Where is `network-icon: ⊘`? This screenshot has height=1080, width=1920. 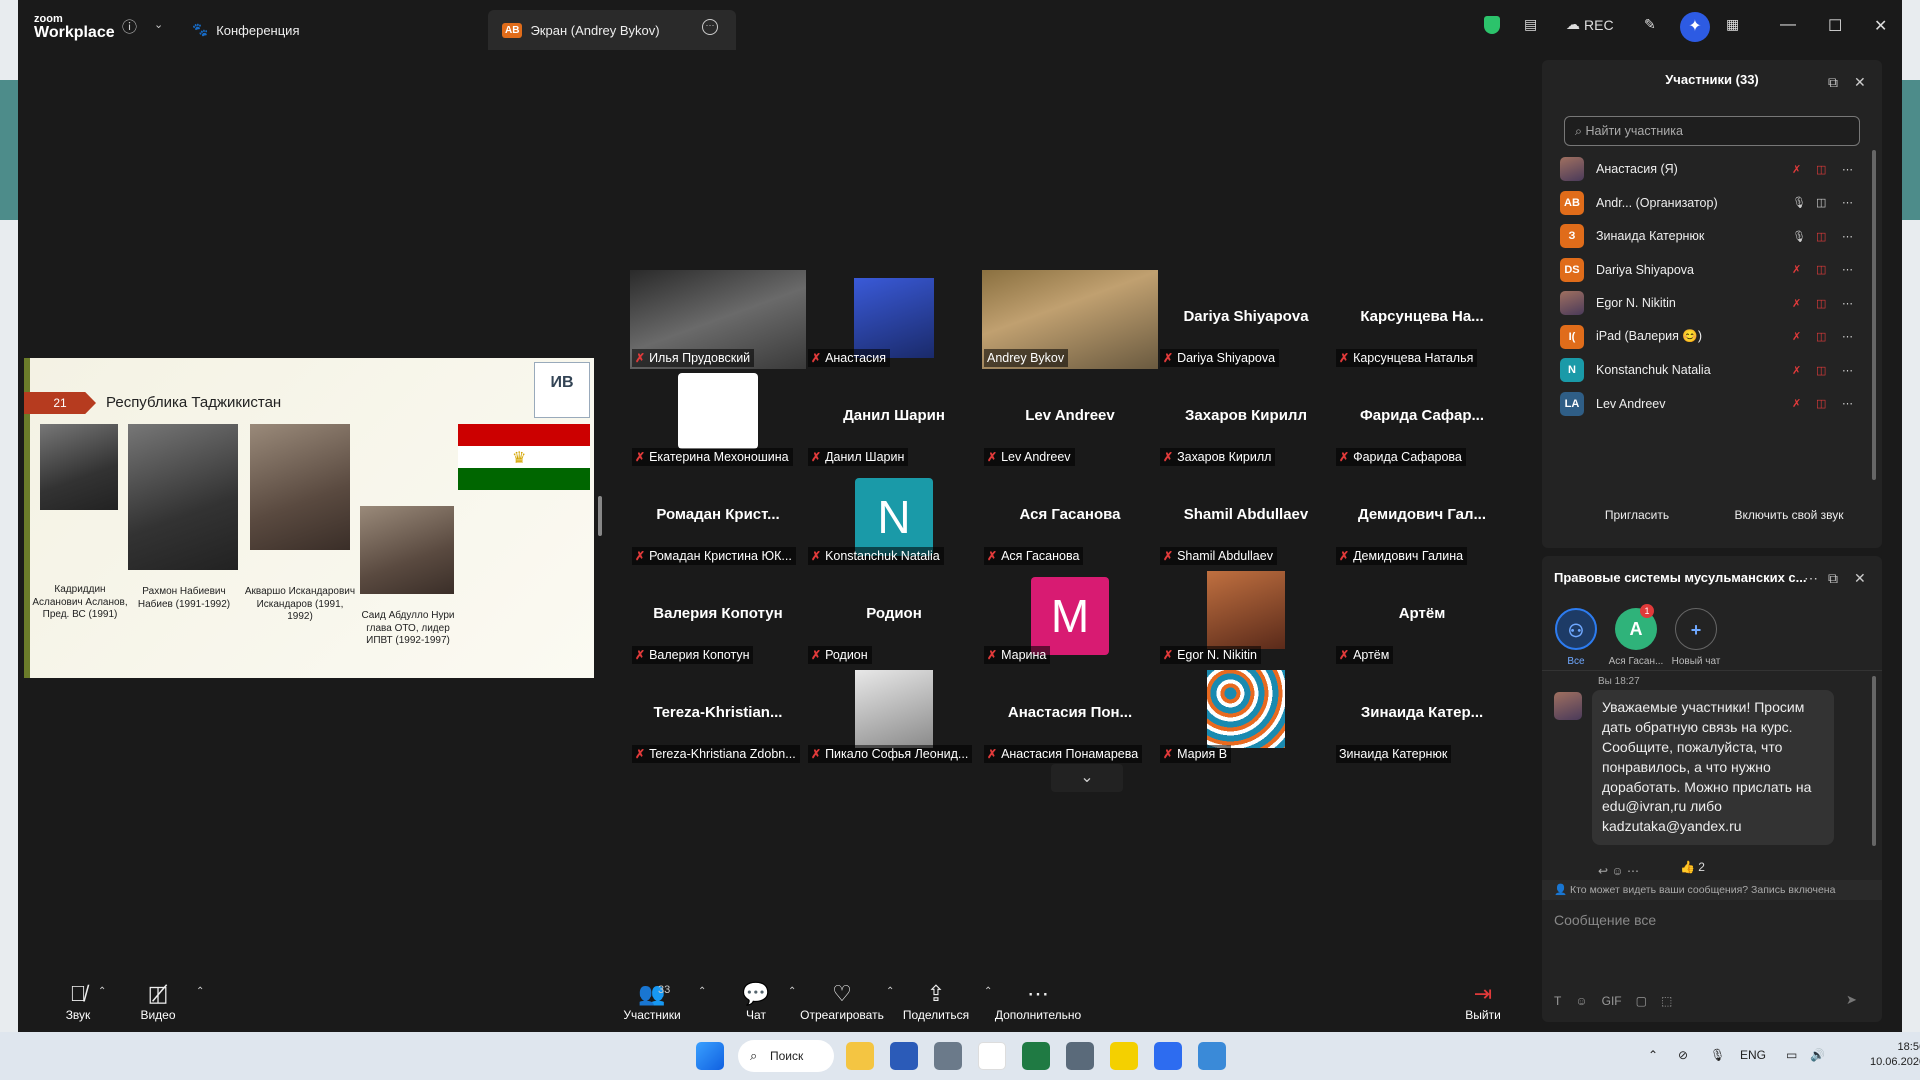
network-icon: ⊘ is located at coordinates (1683, 1055).